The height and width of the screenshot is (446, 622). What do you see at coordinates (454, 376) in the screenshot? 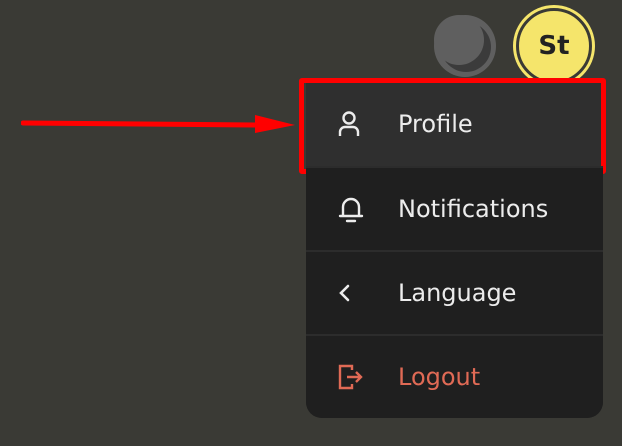
I see `menu-item: Logout` at bounding box center [454, 376].